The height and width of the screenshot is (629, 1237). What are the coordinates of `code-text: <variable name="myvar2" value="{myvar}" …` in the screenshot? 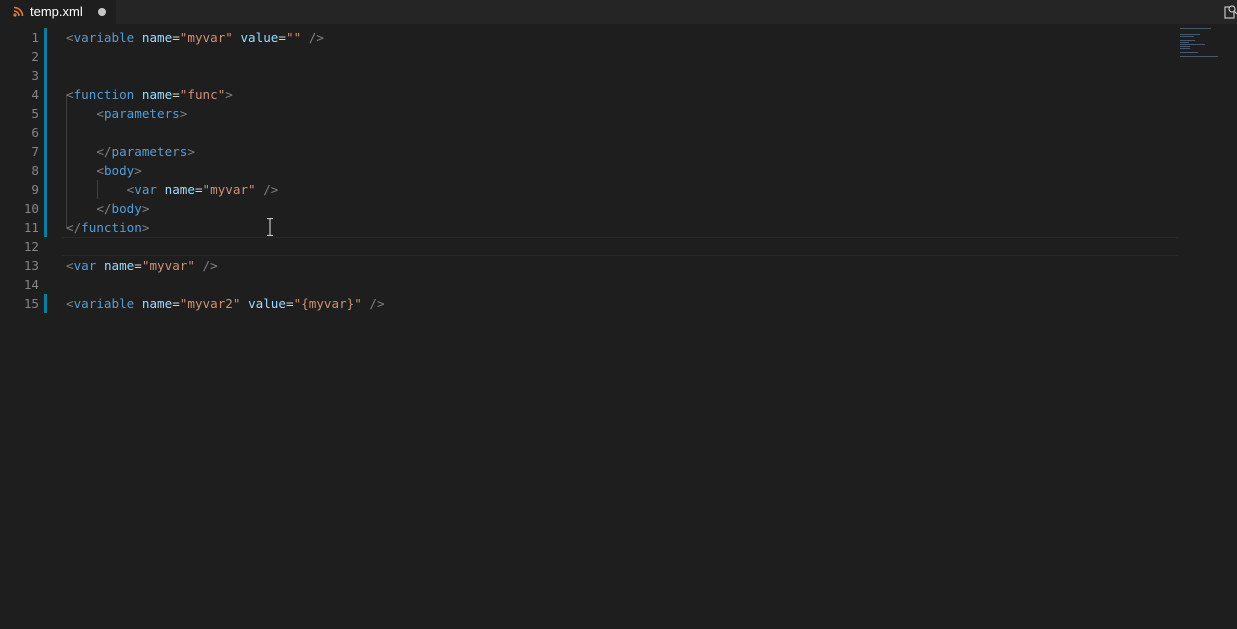 It's located at (225, 303).